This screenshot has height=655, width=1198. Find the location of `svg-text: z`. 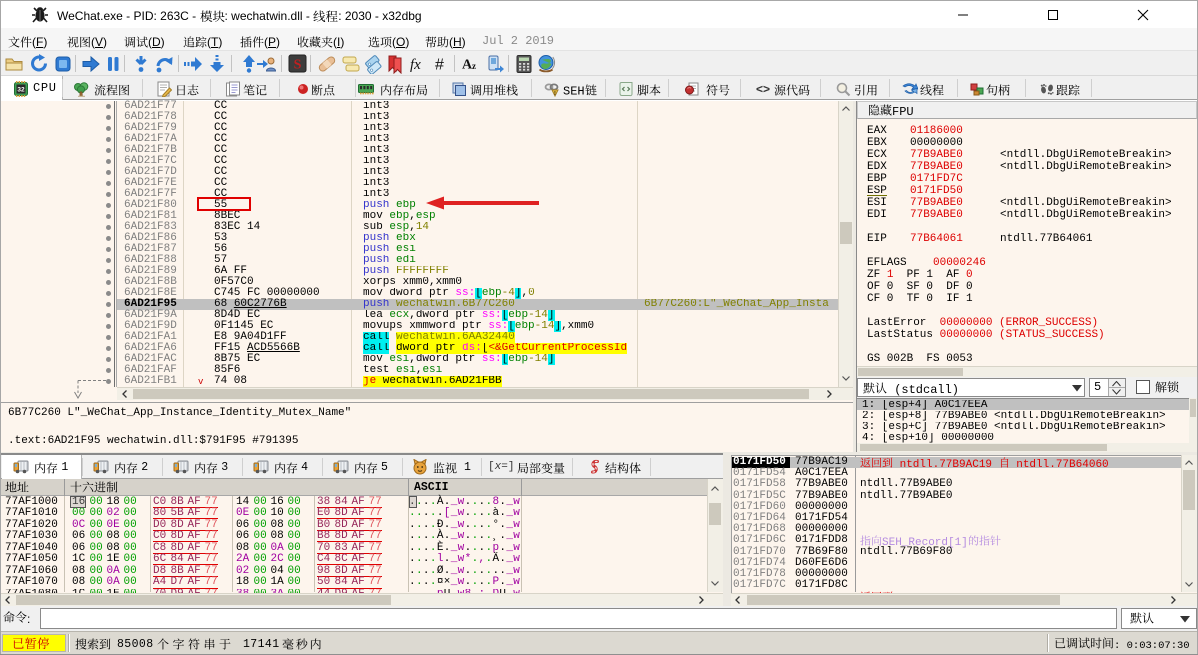

svg-text: z is located at coordinates (474, 66).